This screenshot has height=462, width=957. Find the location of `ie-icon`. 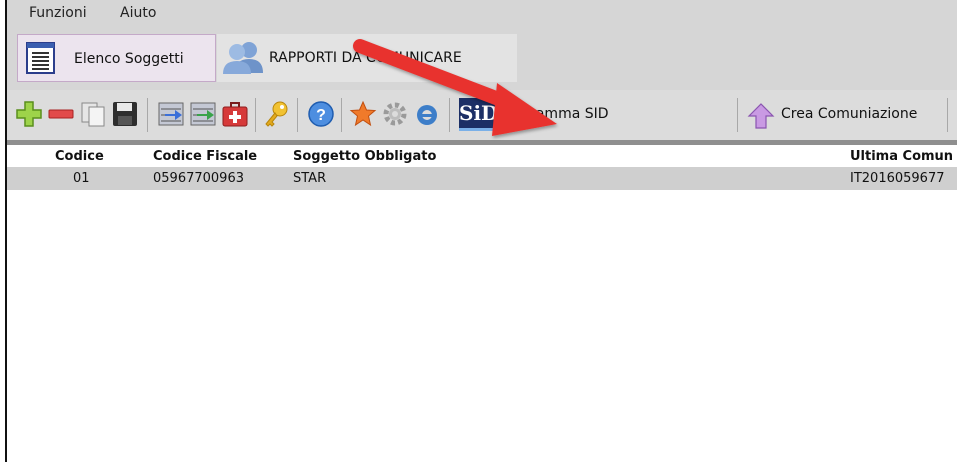

ie-icon is located at coordinates (427, 114).